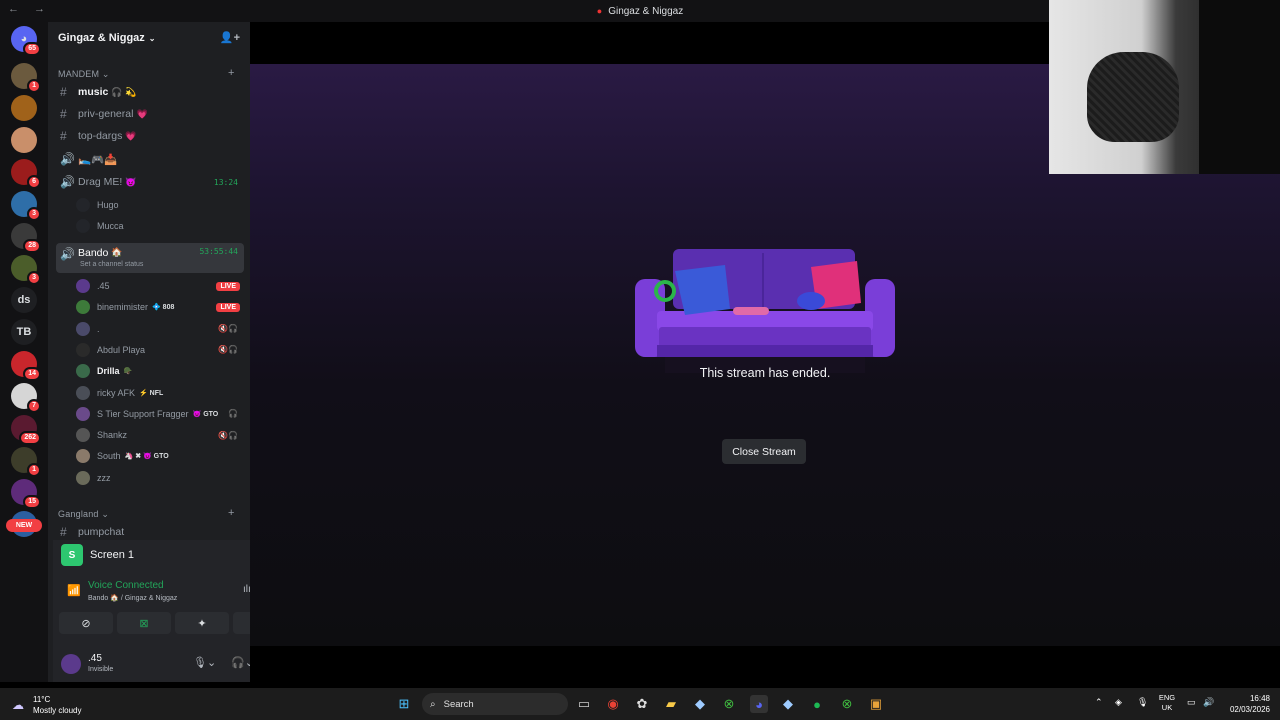 This screenshot has height=720, width=1280. I want to click on voice-user: Hugo, so click(160, 205).